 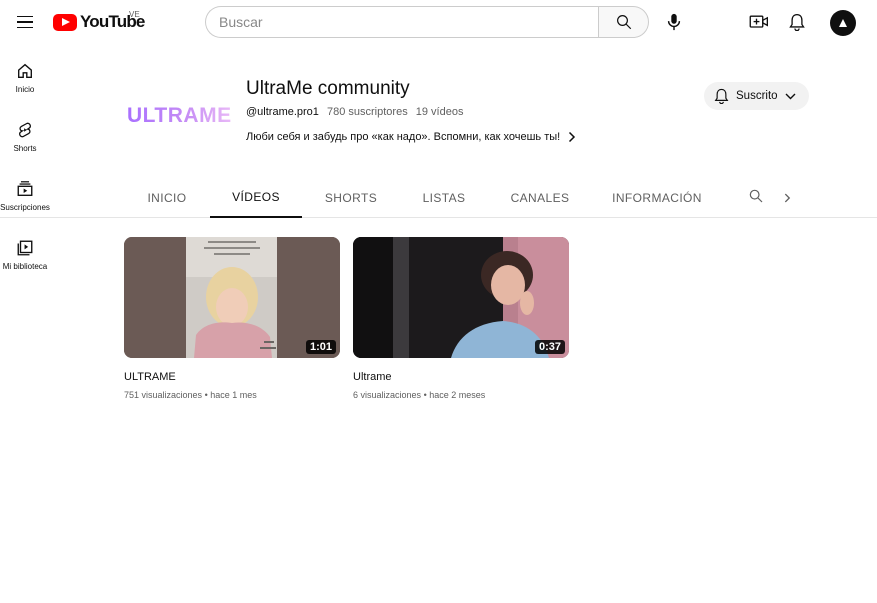 What do you see at coordinates (134, 14) in the screenshot?
I see `country-code: VE` at bounding box center [134, 14].